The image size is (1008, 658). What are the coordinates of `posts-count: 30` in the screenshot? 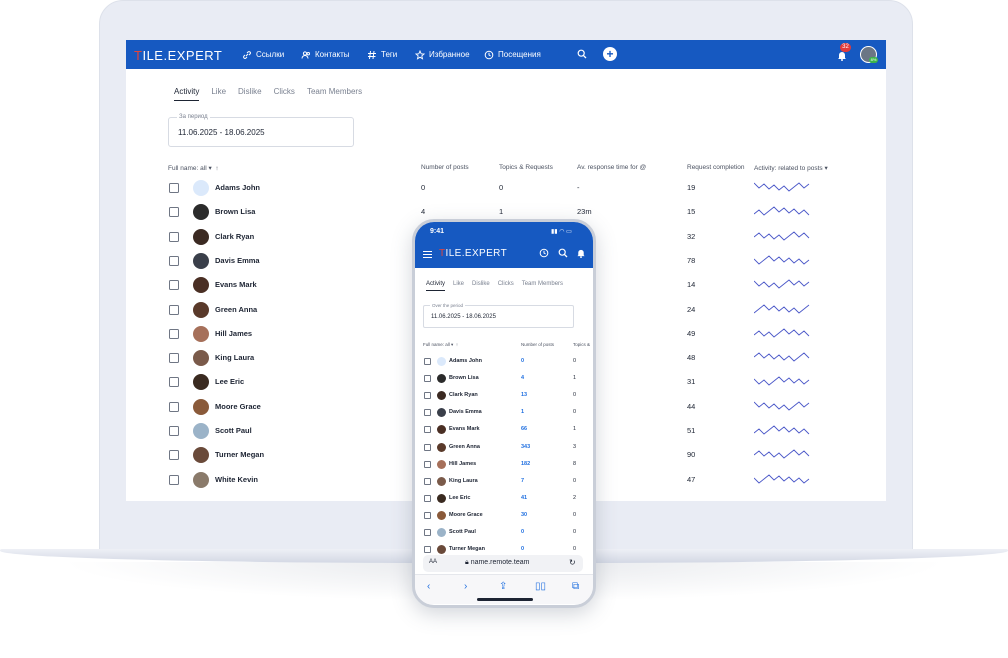 It's located at (524, 515).